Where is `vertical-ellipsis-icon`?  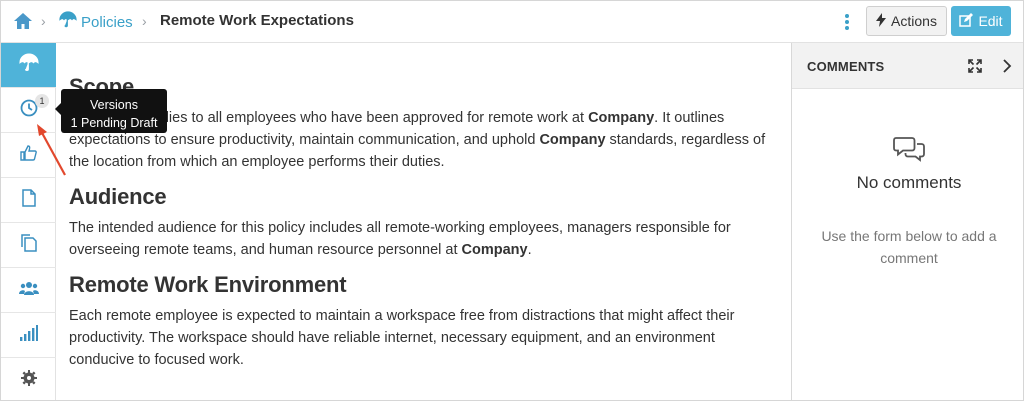 vertical-ellipsis-icon is located at coordinates (847, 22).